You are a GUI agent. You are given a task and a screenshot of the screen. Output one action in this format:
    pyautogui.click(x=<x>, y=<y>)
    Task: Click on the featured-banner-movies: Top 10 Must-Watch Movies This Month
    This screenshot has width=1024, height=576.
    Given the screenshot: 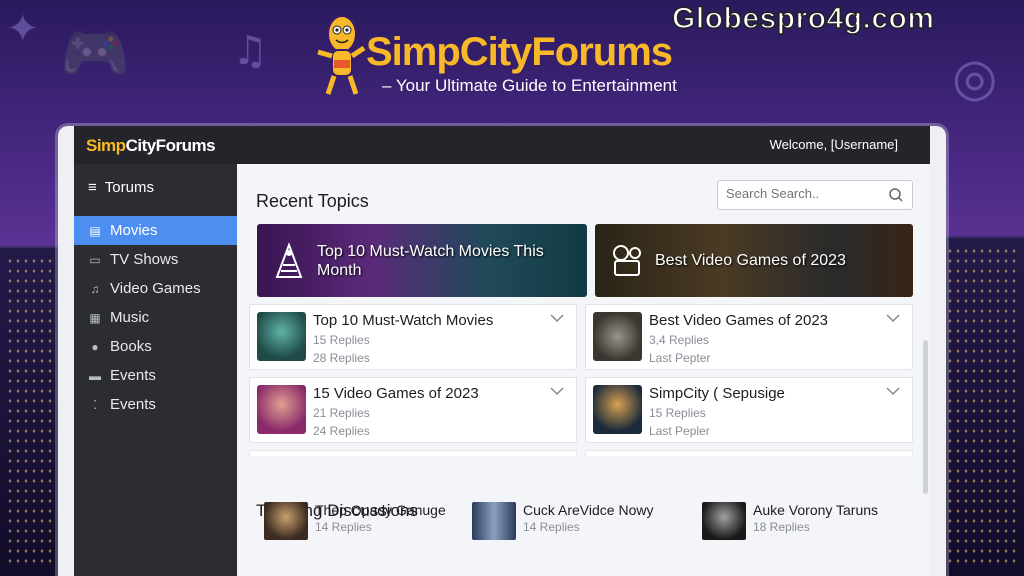 What is the action you would take?
    pyautogui.click(x=422, y=260)
    